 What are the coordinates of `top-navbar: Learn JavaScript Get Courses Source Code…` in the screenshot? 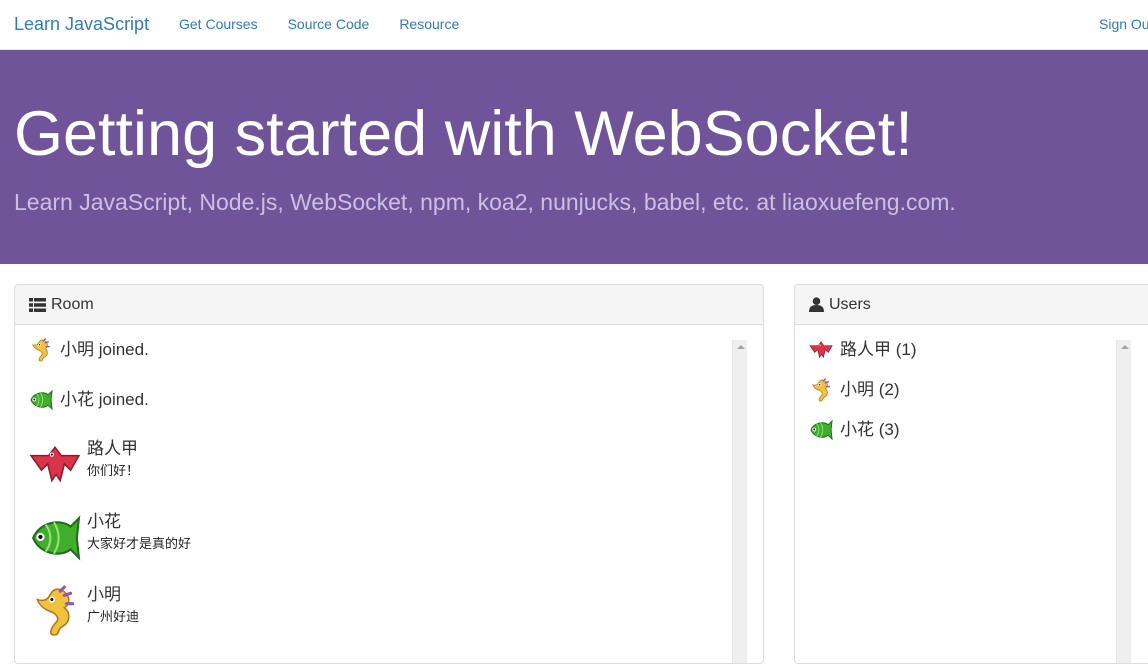 It's located at (574, 25).